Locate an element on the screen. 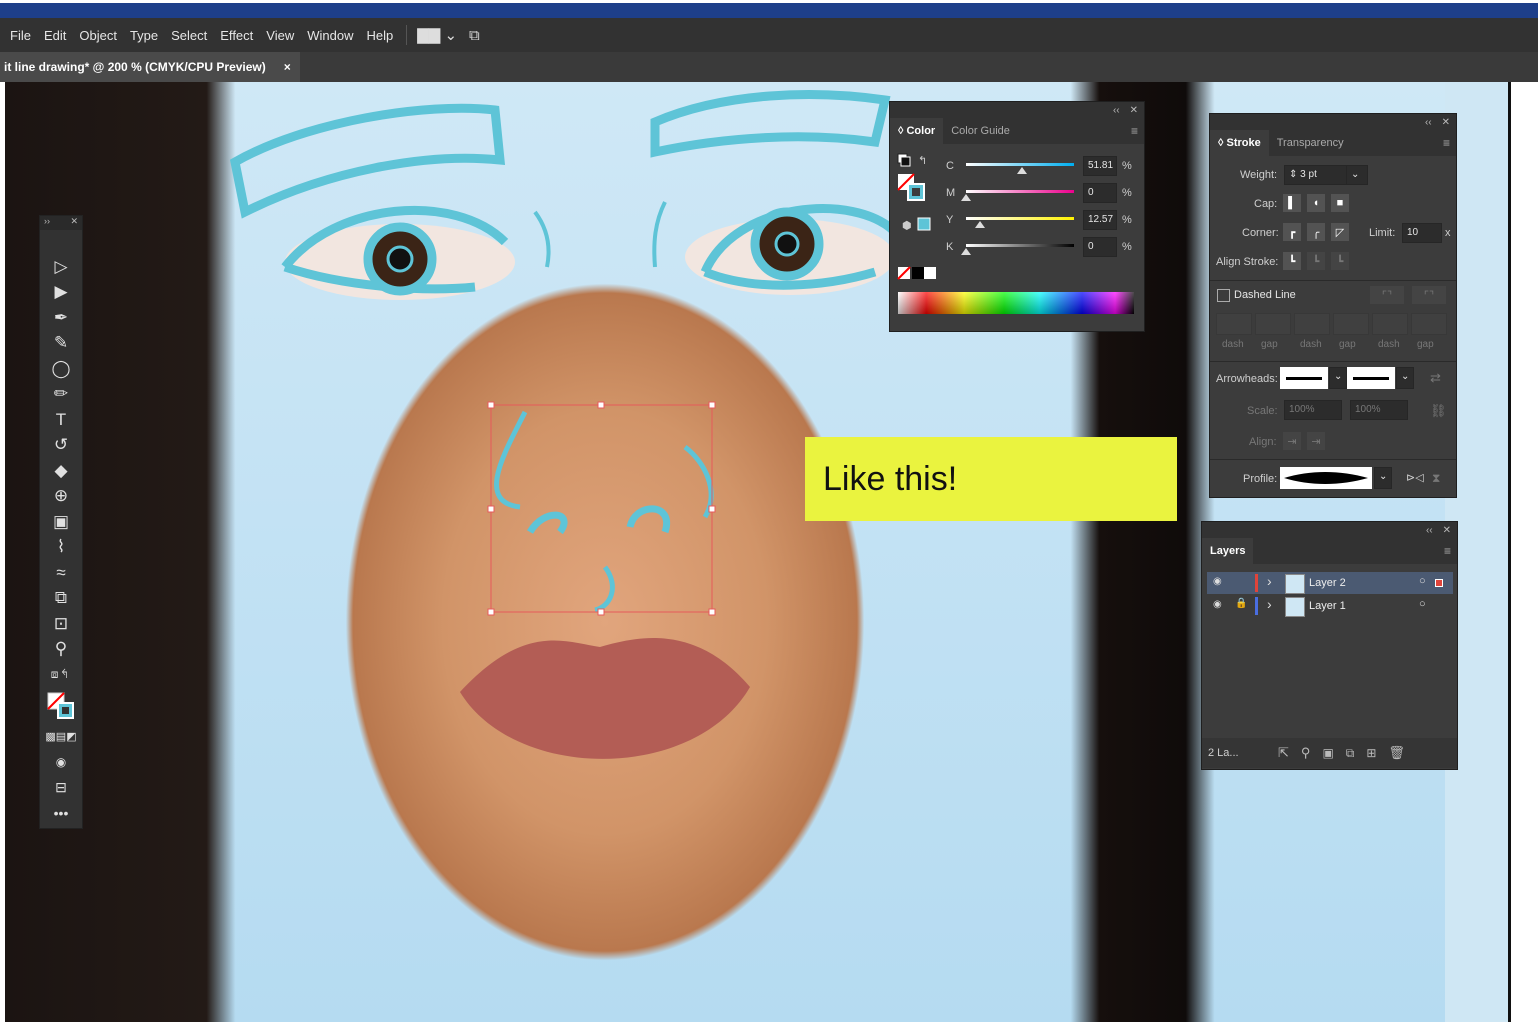  blend-tool-icon: ≈ is located at coordinates (61, 573).